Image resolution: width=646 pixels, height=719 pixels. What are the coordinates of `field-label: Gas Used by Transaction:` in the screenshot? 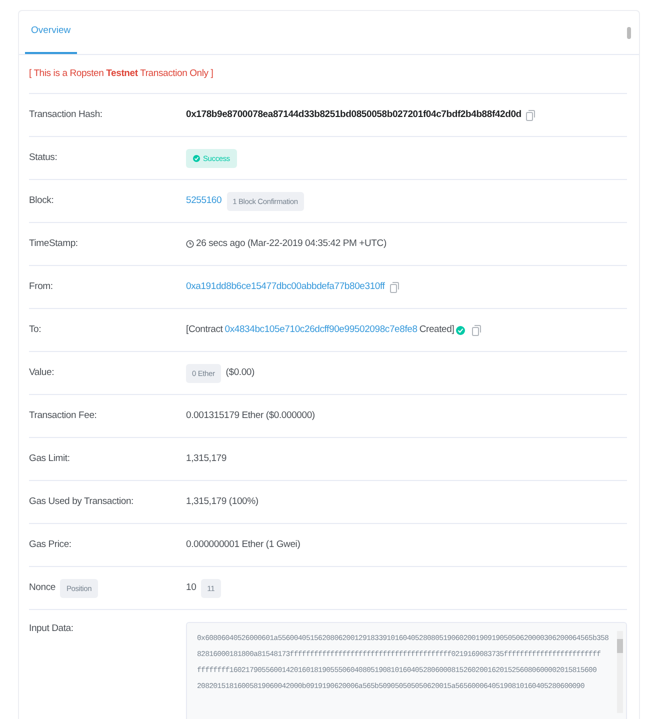 It's located at (81, 502).